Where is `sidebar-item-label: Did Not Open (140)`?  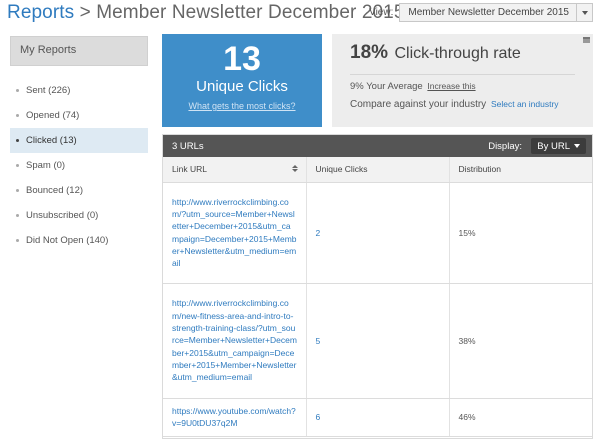 sidebar-item-label: Did Not Open (140) is located at coordinates (67, 240).